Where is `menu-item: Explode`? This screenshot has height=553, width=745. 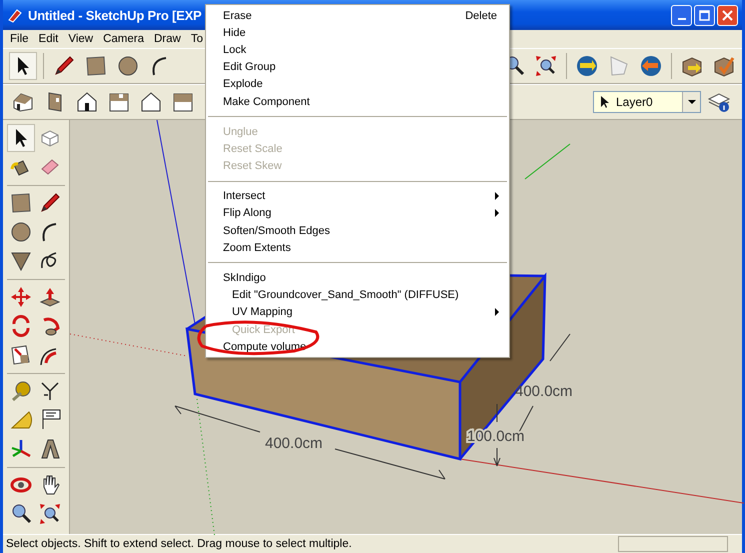
menu-item: Explode is located at coordinates (357, 84).